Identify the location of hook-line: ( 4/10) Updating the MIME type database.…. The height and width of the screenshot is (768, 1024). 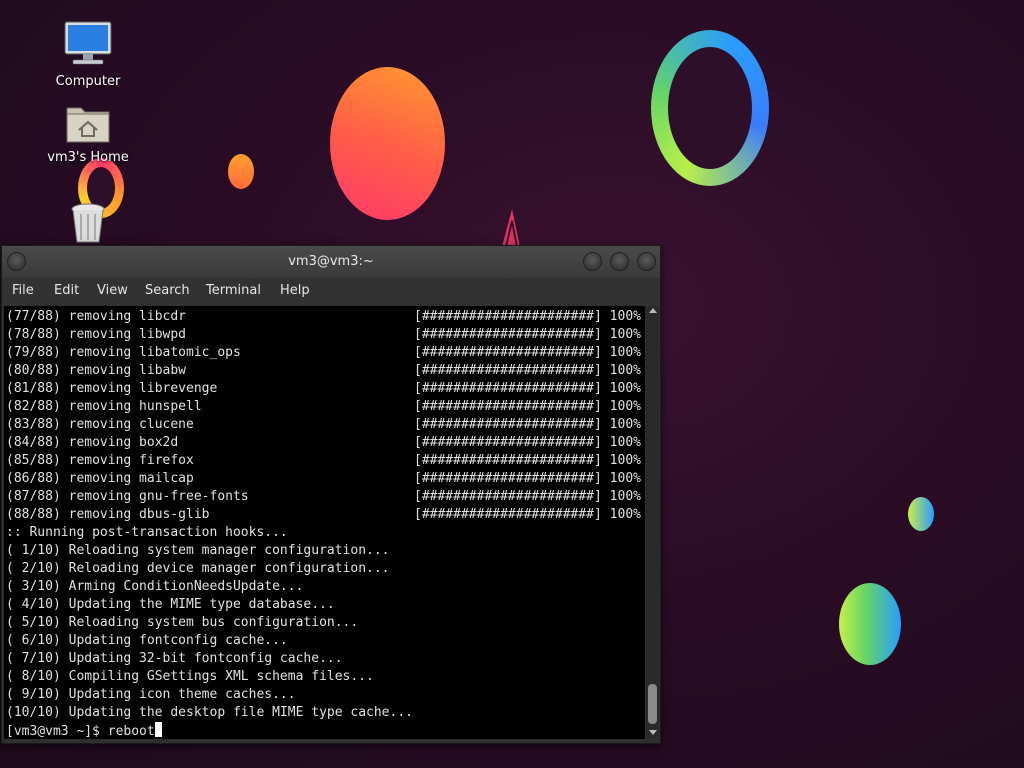
(170, 604).